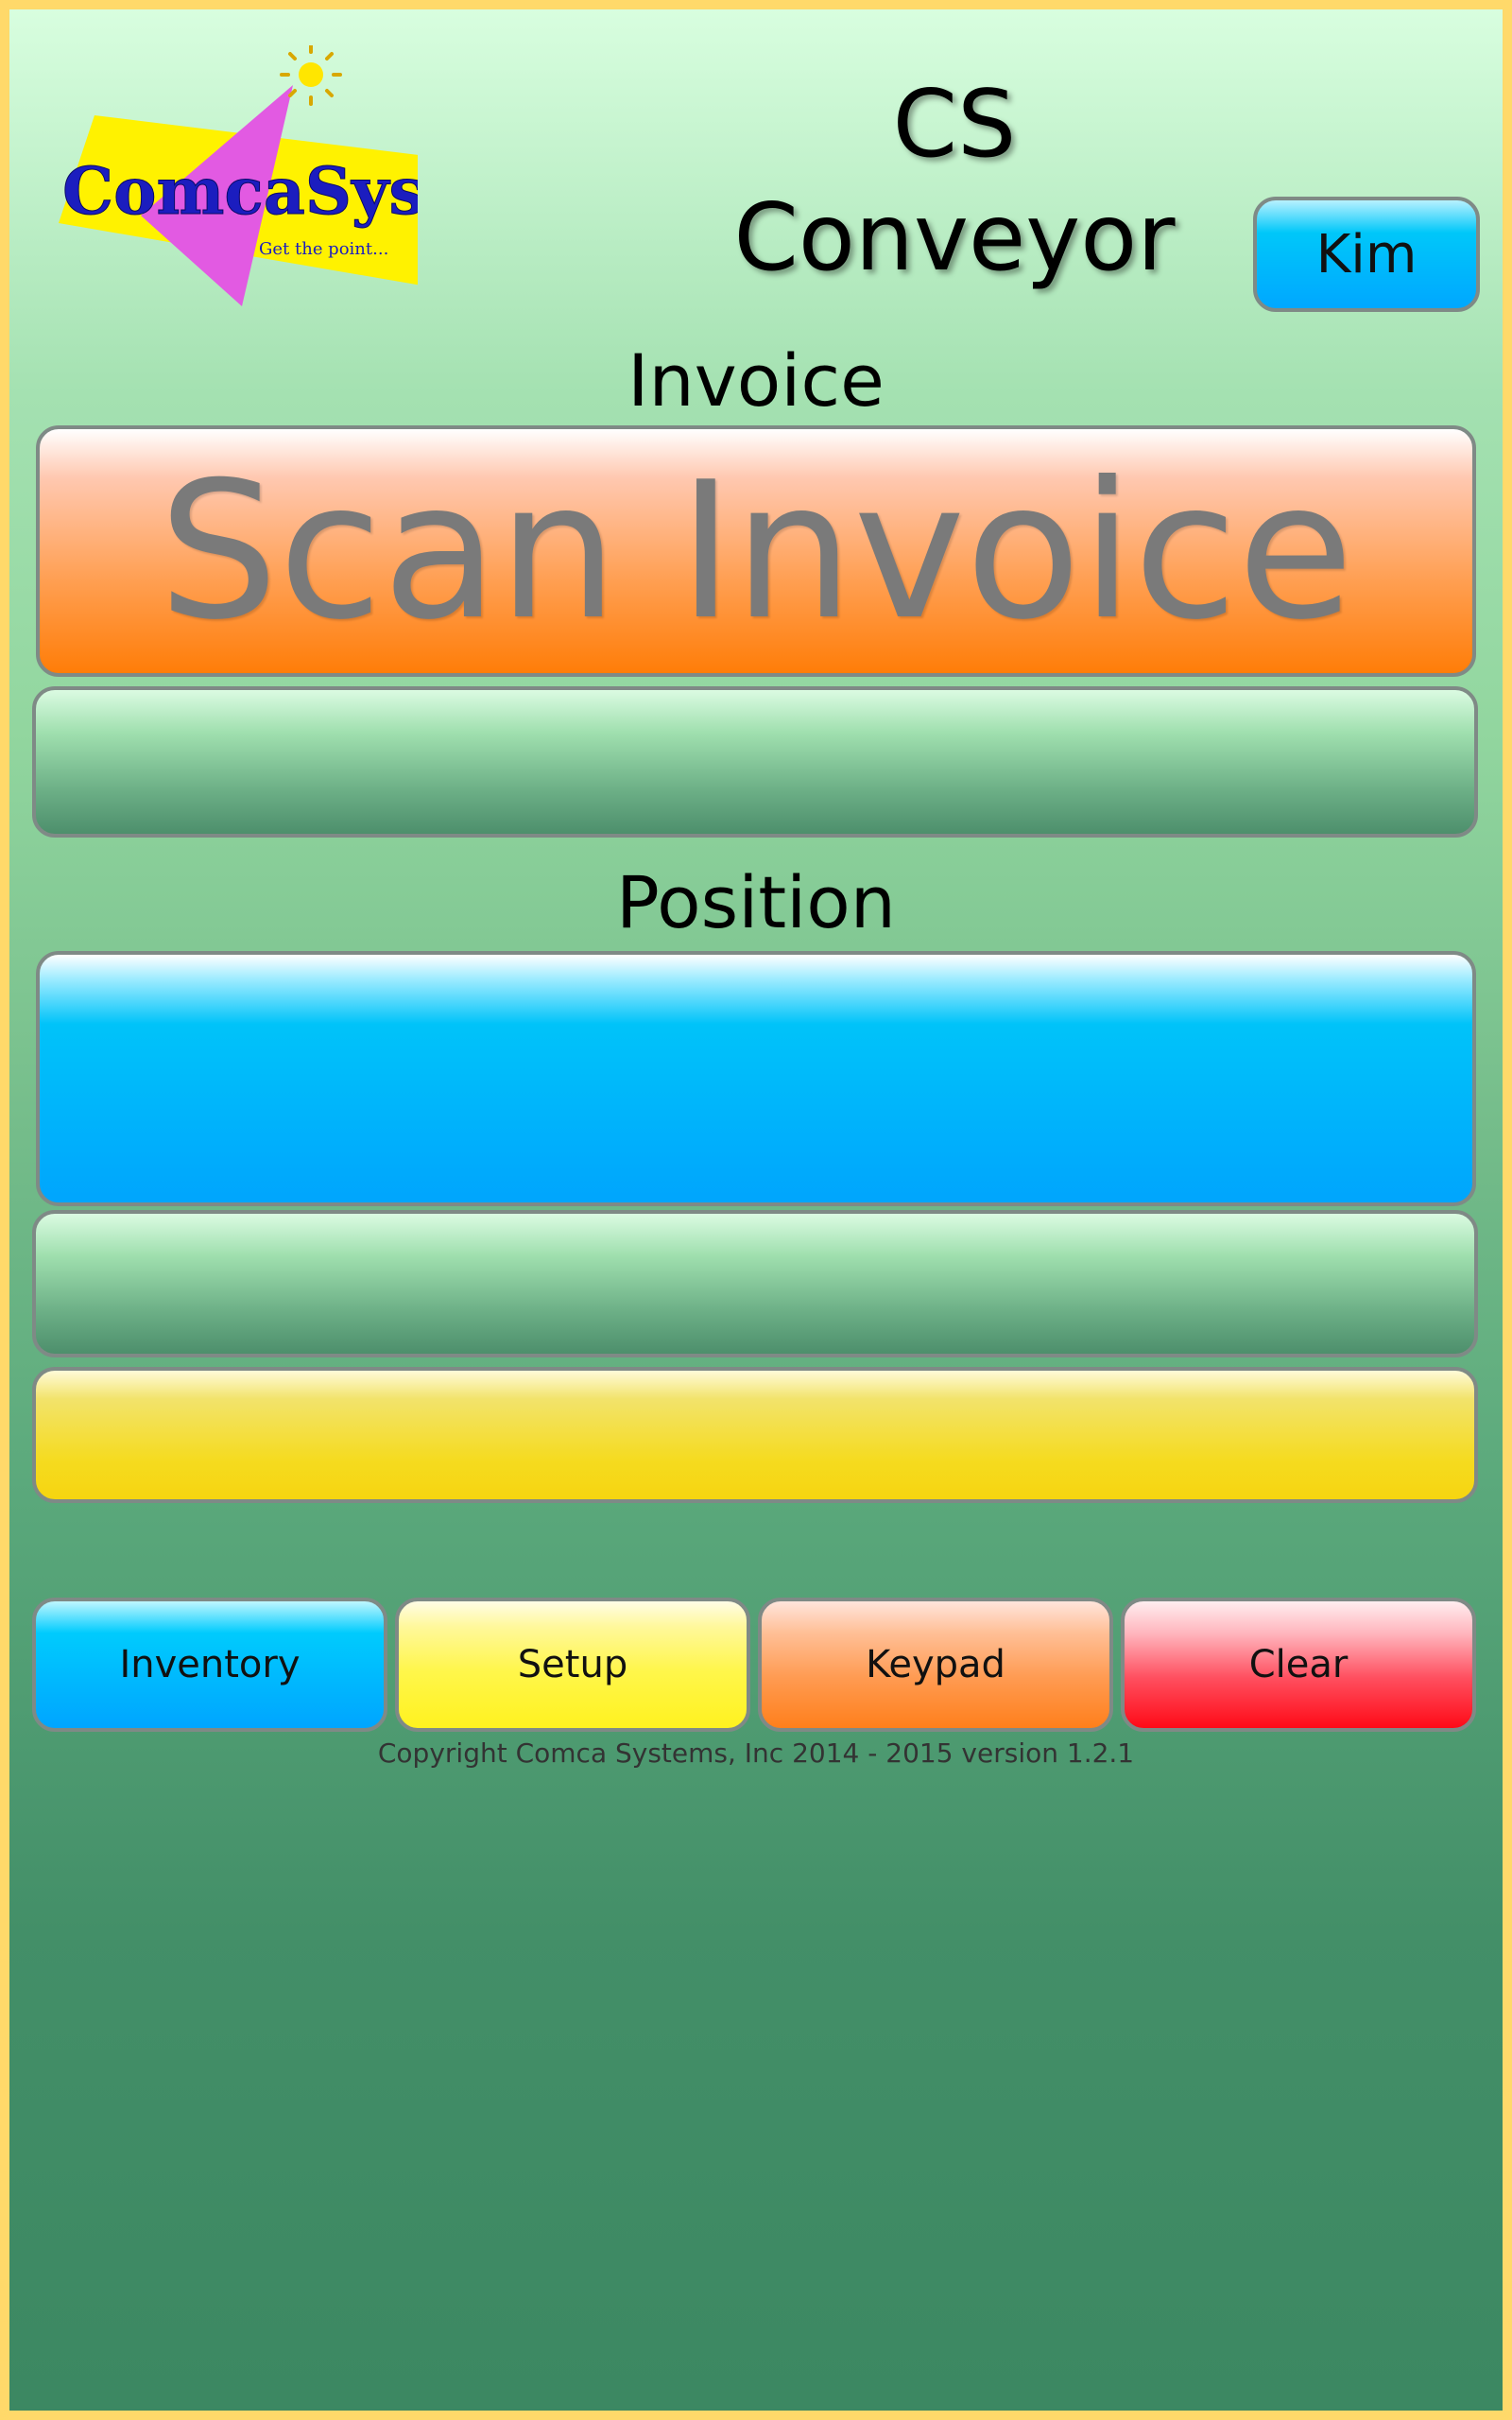 The width and height of the screenshot is (1512, 2420). I want to click on setup-button: Setup, so click(572, 1665).